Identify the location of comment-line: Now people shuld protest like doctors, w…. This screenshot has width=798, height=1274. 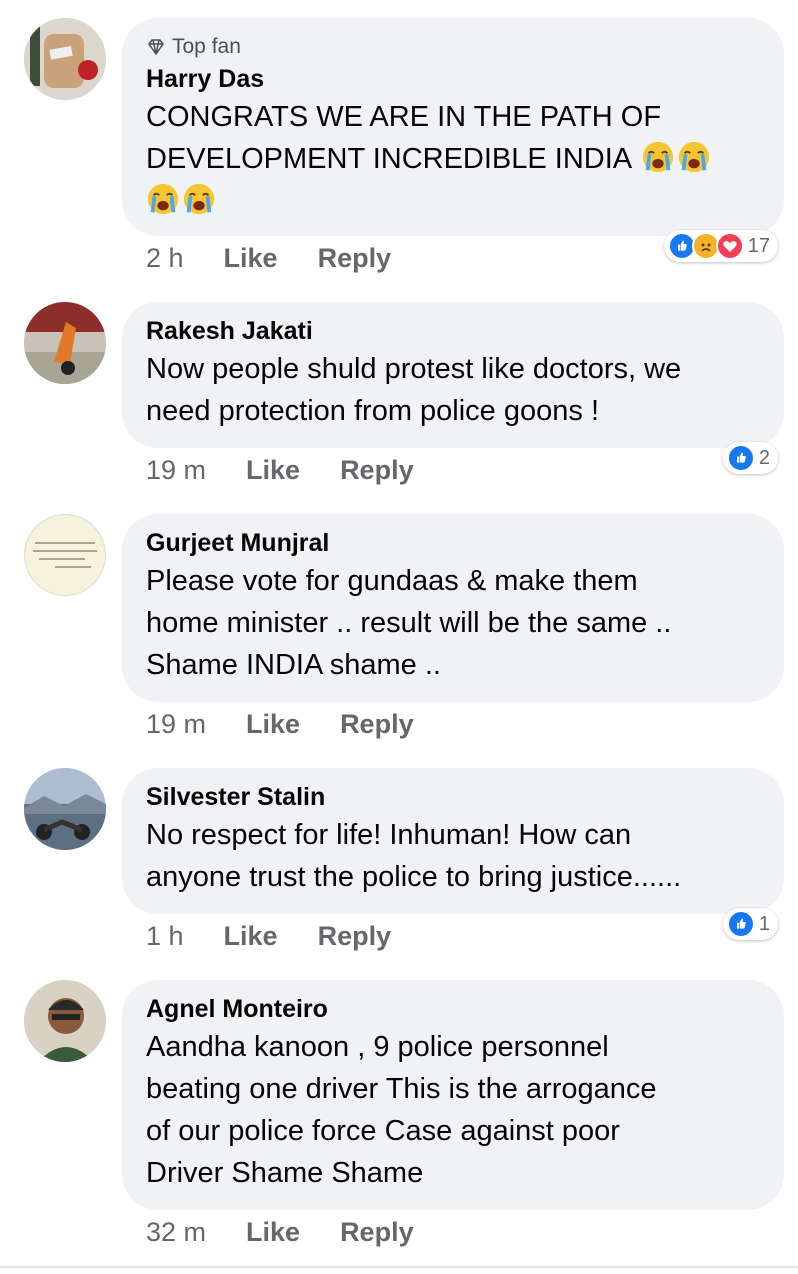
(414, 369).